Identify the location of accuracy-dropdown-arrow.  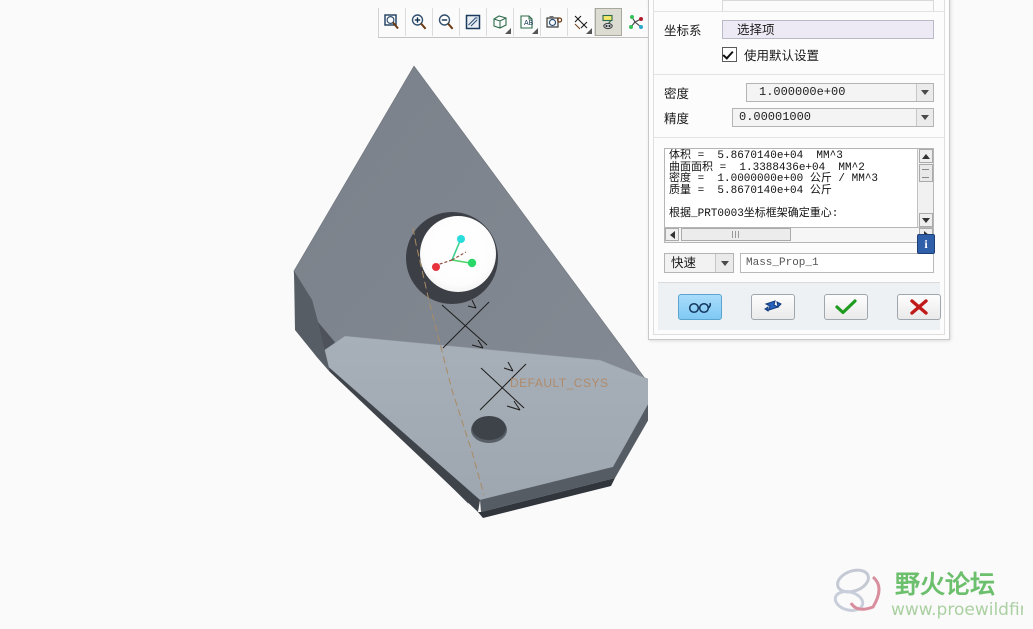
(924, 117).